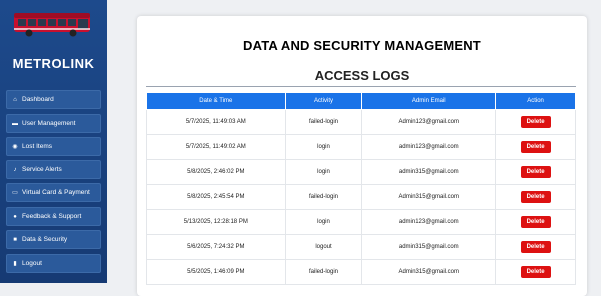 The image size is (601, 296). I want to click on sidebar-item-lost-items: ◉ Lost Items, so click(53, 146).